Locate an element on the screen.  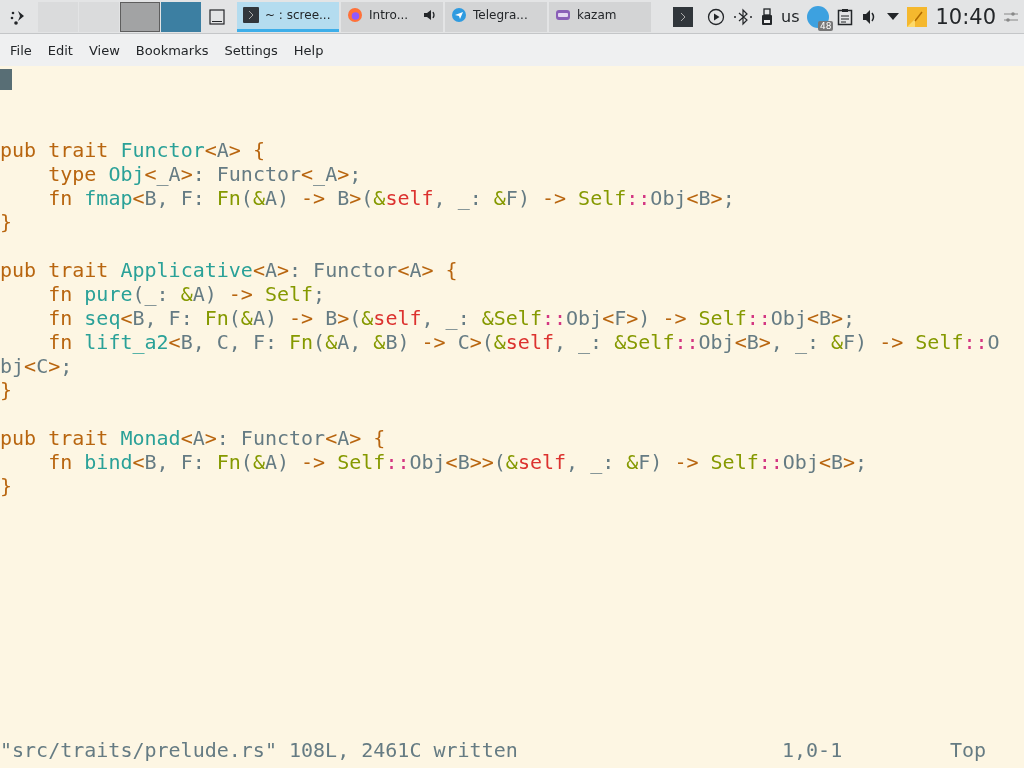
browser-icon is located at coordinates (355, 15).